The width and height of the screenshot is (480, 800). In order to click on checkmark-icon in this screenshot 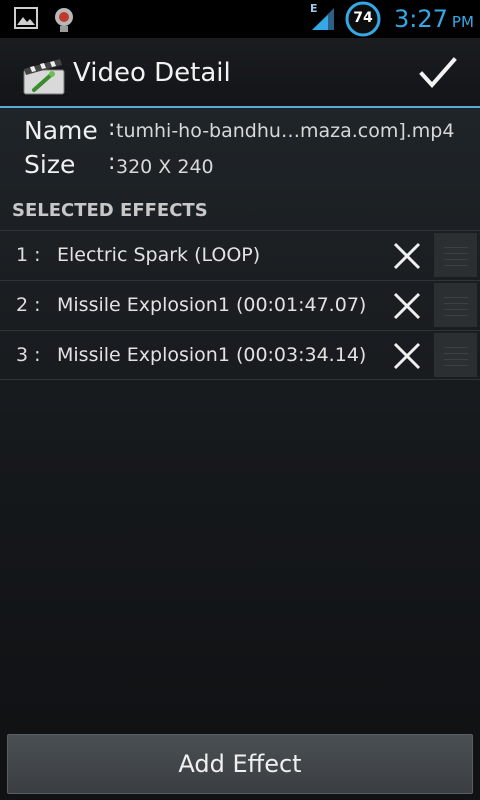, I will do `click(438, 73)`.